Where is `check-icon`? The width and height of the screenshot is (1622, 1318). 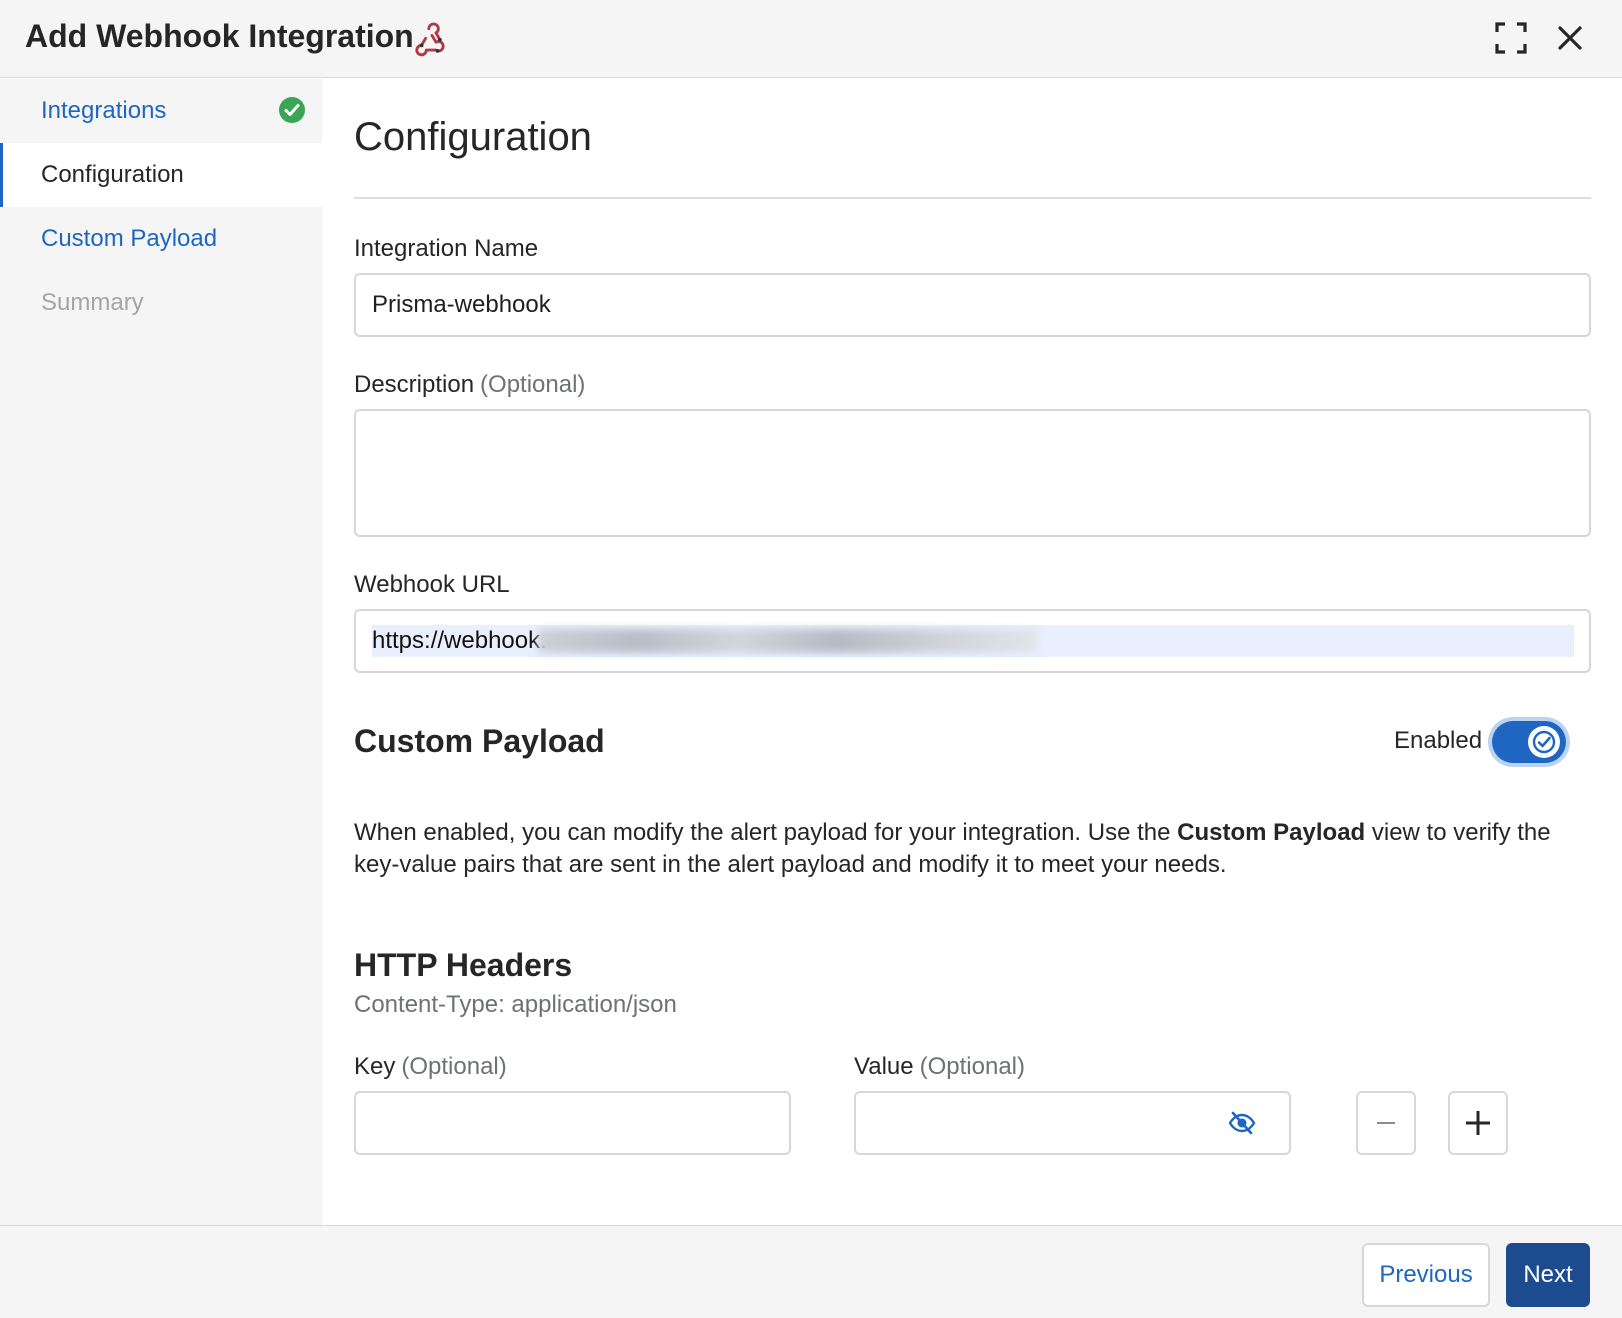 check-icon is located at coordinates (1544, 742).